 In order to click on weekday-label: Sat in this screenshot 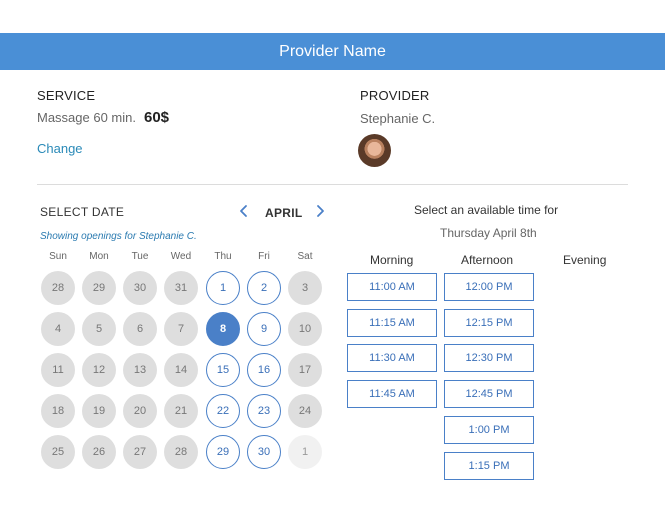, I will do `click(305, 256)`.